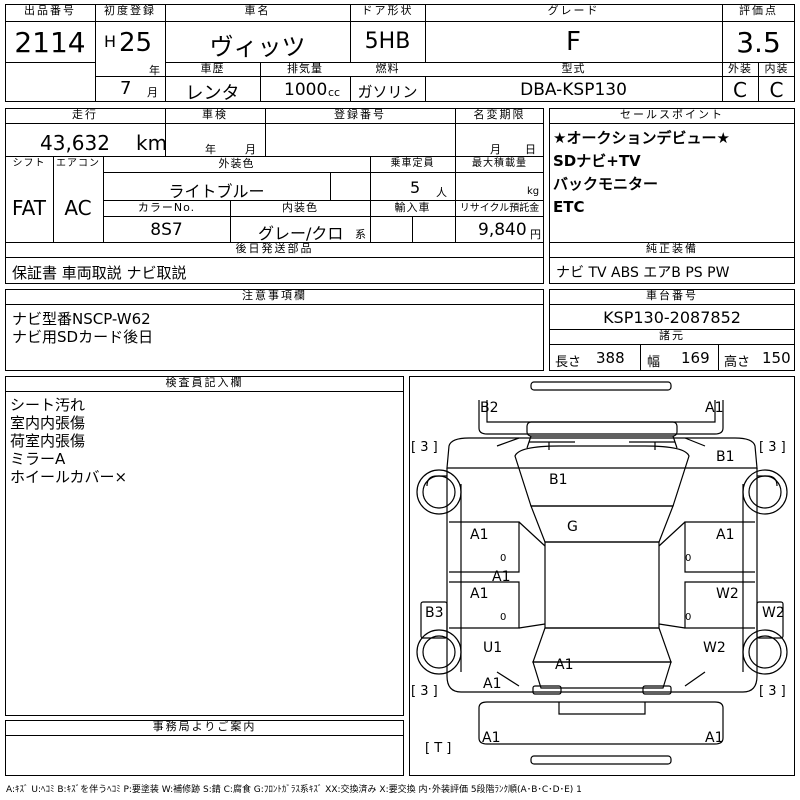 Image resolution: width=800 pixels, height=800 pixels. I want to click on nc-day-unit: 日, so click(530, 149).